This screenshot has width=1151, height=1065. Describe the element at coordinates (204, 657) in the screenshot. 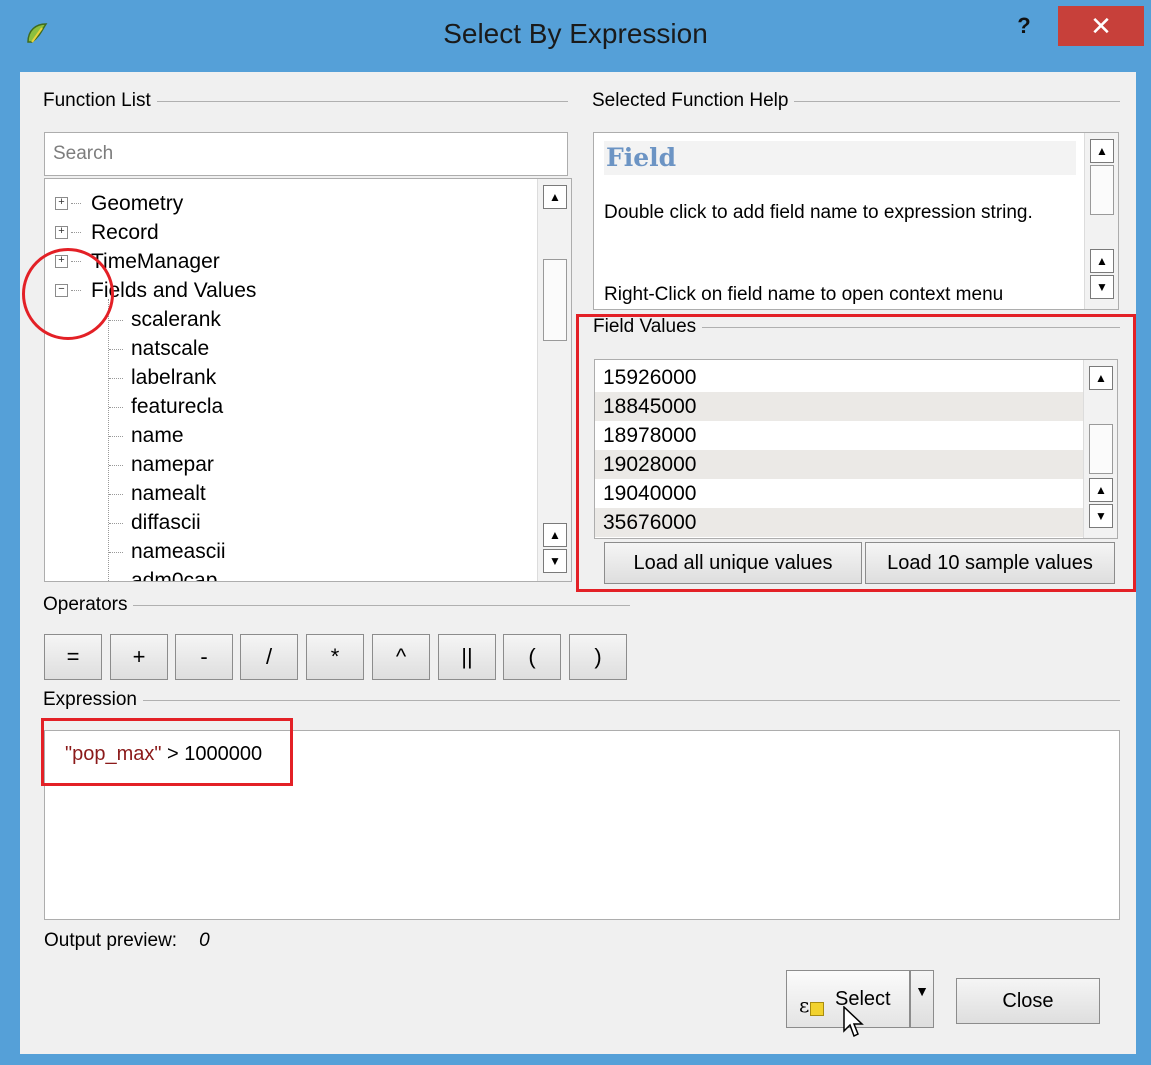

I see `operator-minus-button: -` at that location.